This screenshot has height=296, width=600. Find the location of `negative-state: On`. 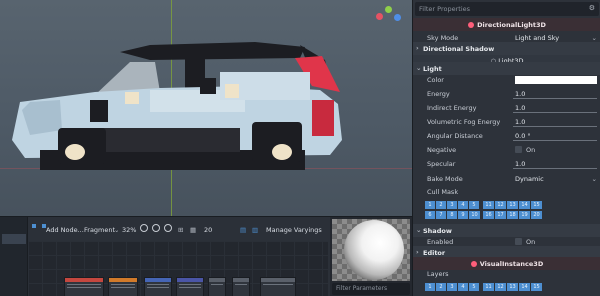

negative-state: On is located at coordinates (531, 150).